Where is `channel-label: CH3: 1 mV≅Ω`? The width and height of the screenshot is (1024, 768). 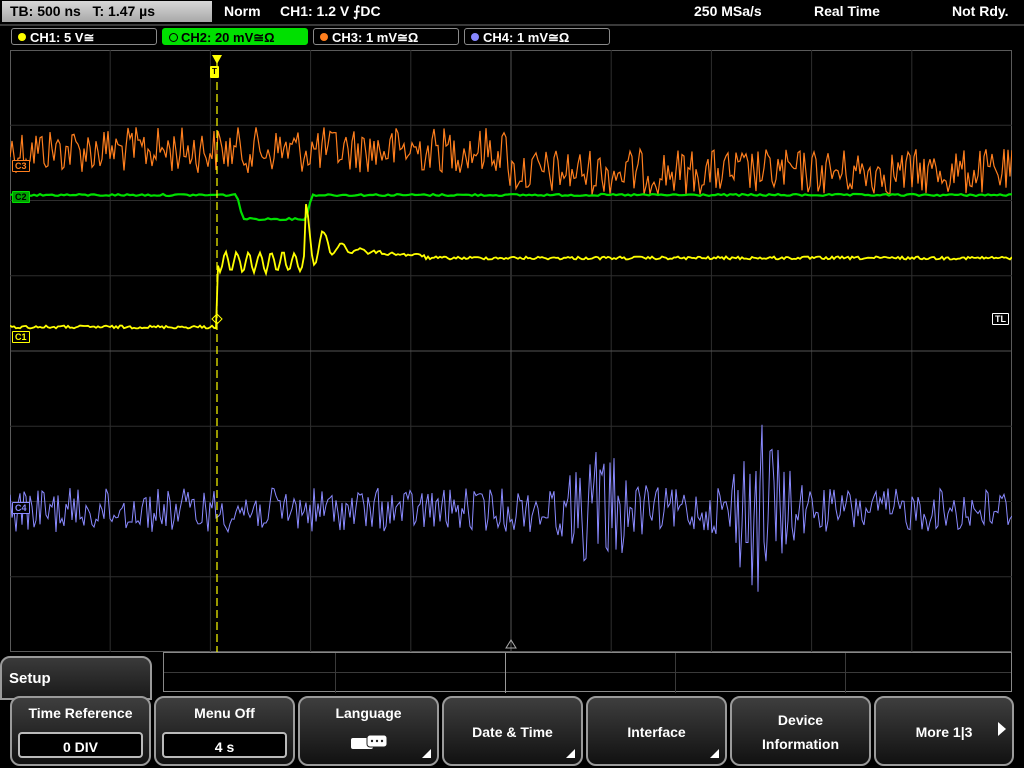 channel-label: CH3: 1 mV≅Ω is located at coordinates (375, 37).